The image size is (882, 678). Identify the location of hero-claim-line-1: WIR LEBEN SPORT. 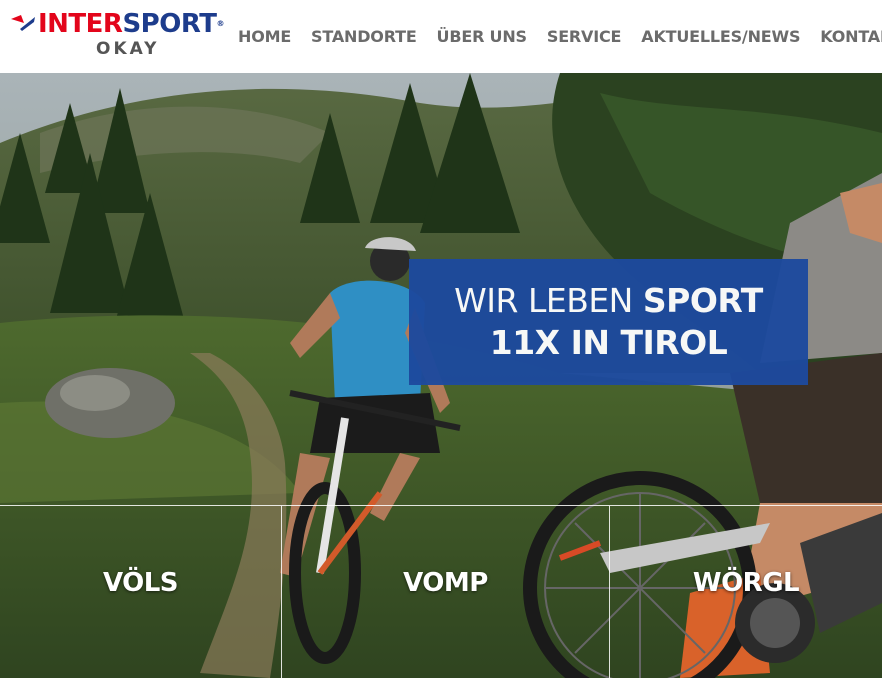
(608, 300).